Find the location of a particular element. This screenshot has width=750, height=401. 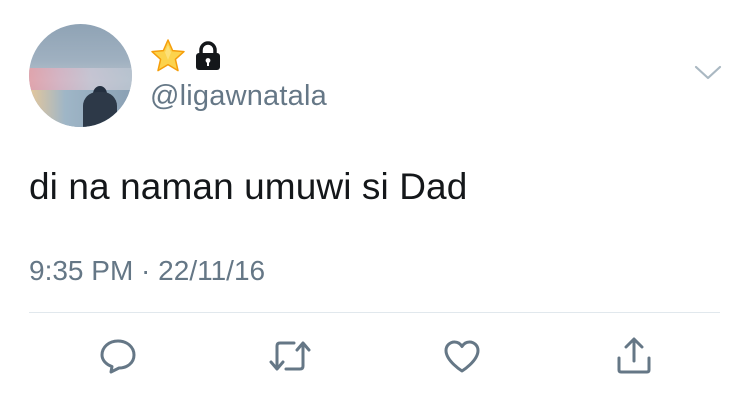

avatar is located at coordinates (80, 75).